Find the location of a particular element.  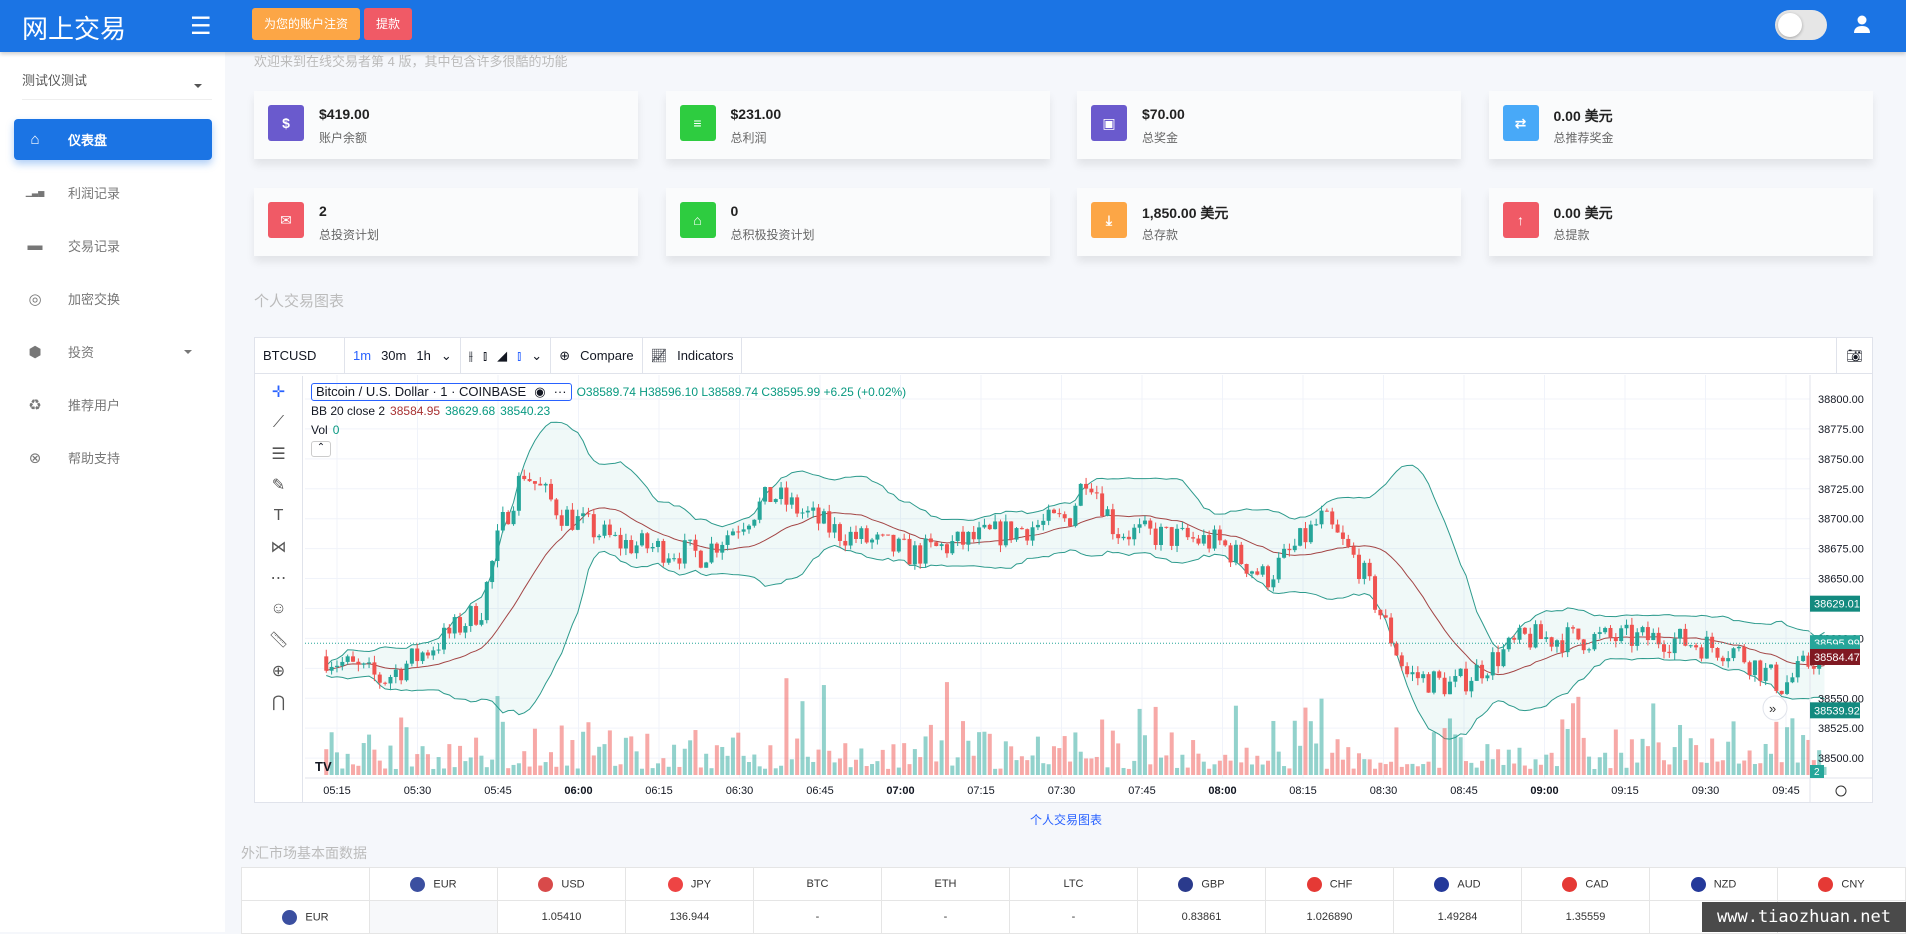

logo: 网上交易 is located at coordinates (74, 27).